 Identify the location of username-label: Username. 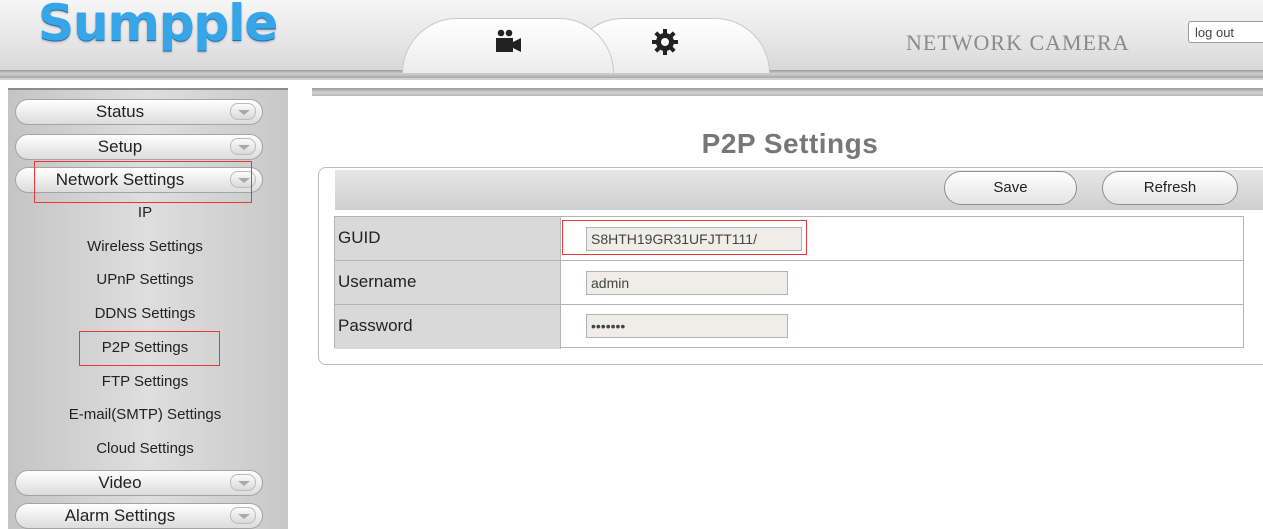
(448, 282).